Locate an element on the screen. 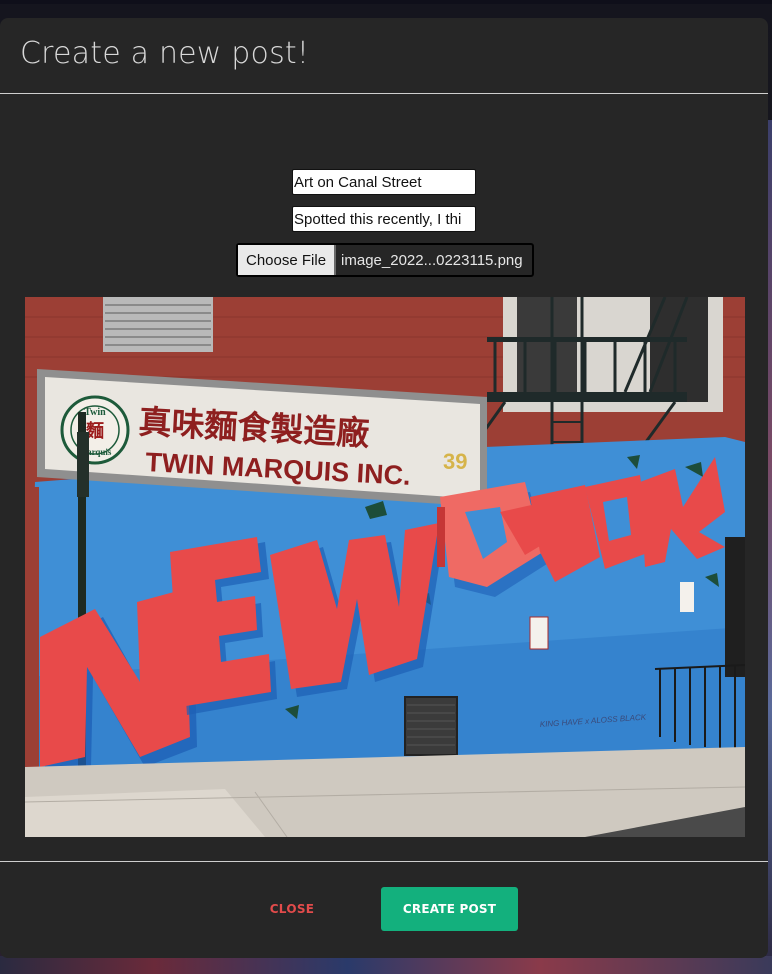  close-button: CLOSE is located at coordinates (292, 909).